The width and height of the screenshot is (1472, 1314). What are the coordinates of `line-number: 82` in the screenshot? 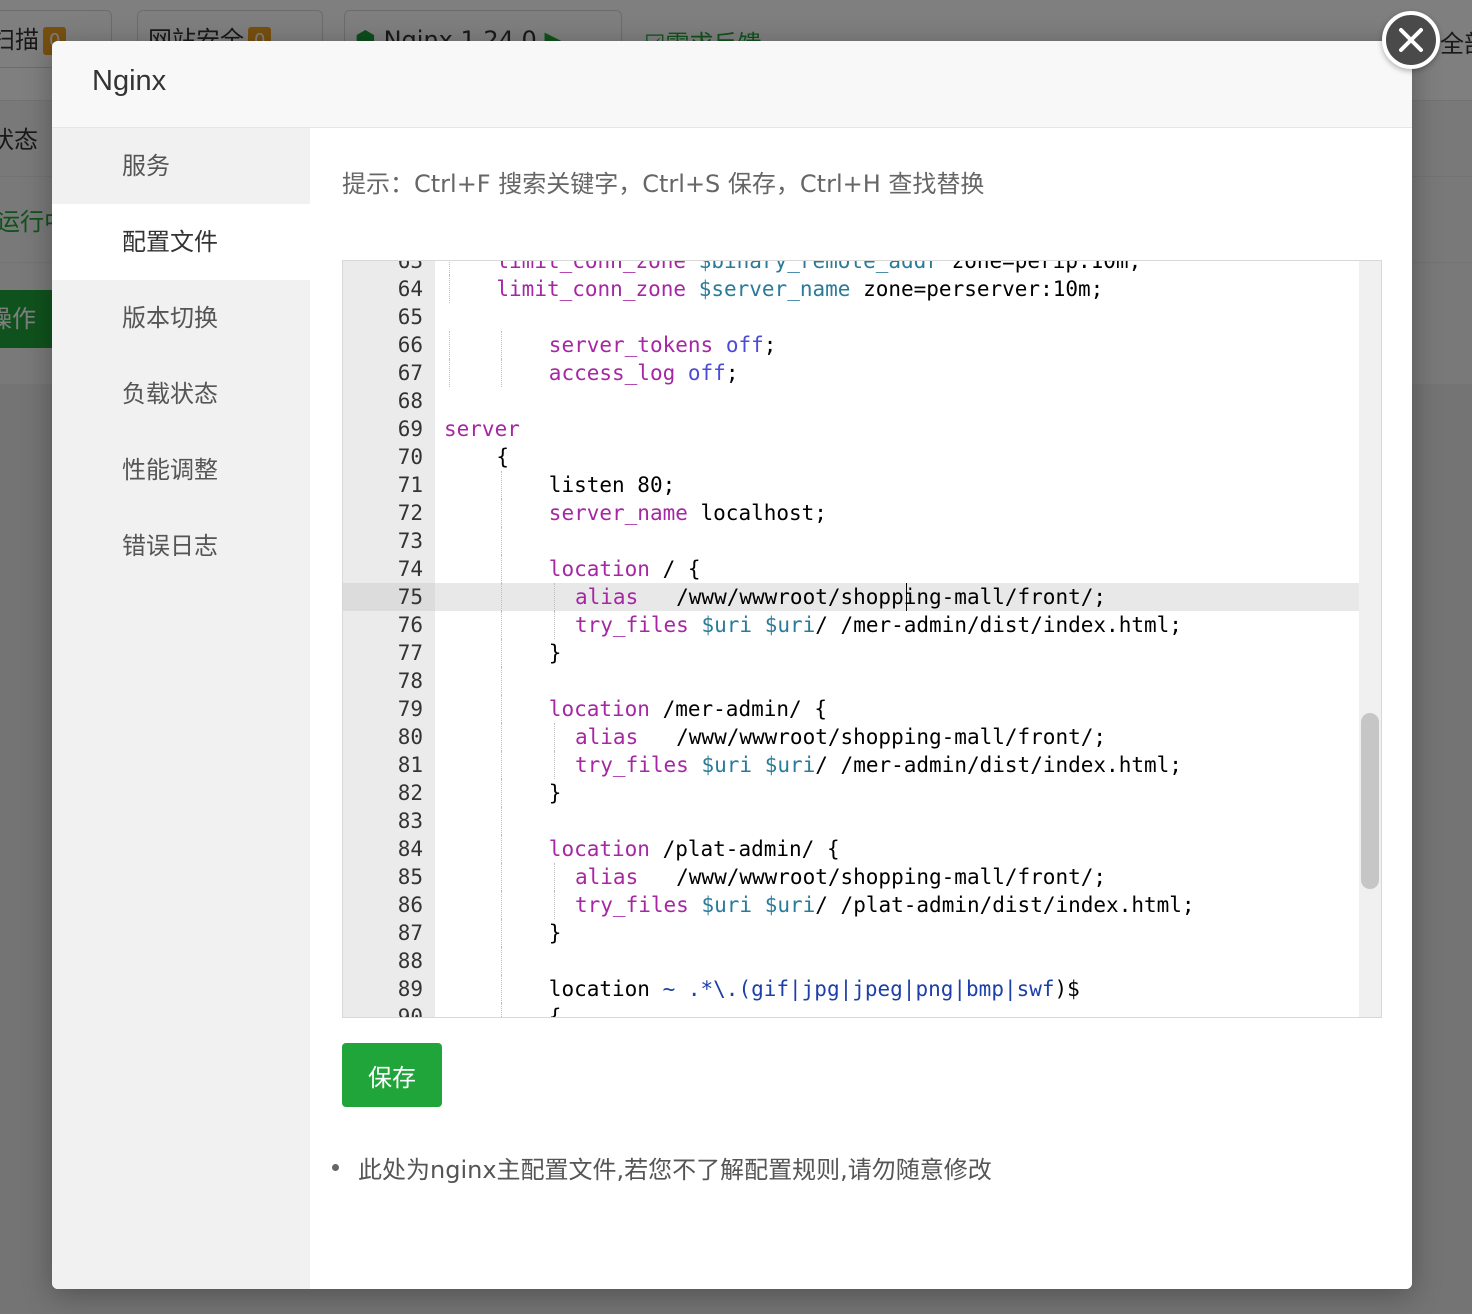 It's located at (410, 793).